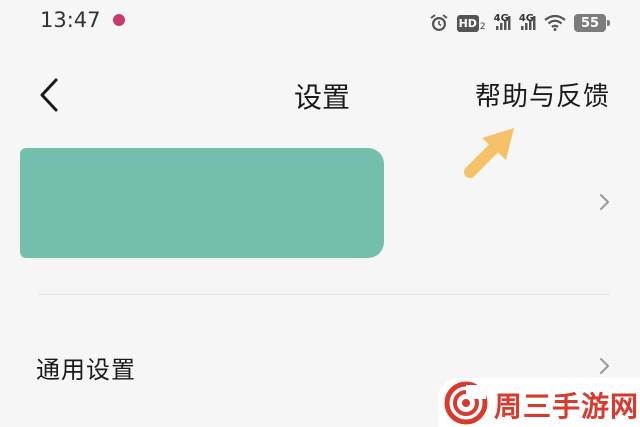 The width and height of the screenshot is (640, 427). Describe the element at coordinates (592, 23) in the screenshot. I see `battery-icon: 55` at that location.